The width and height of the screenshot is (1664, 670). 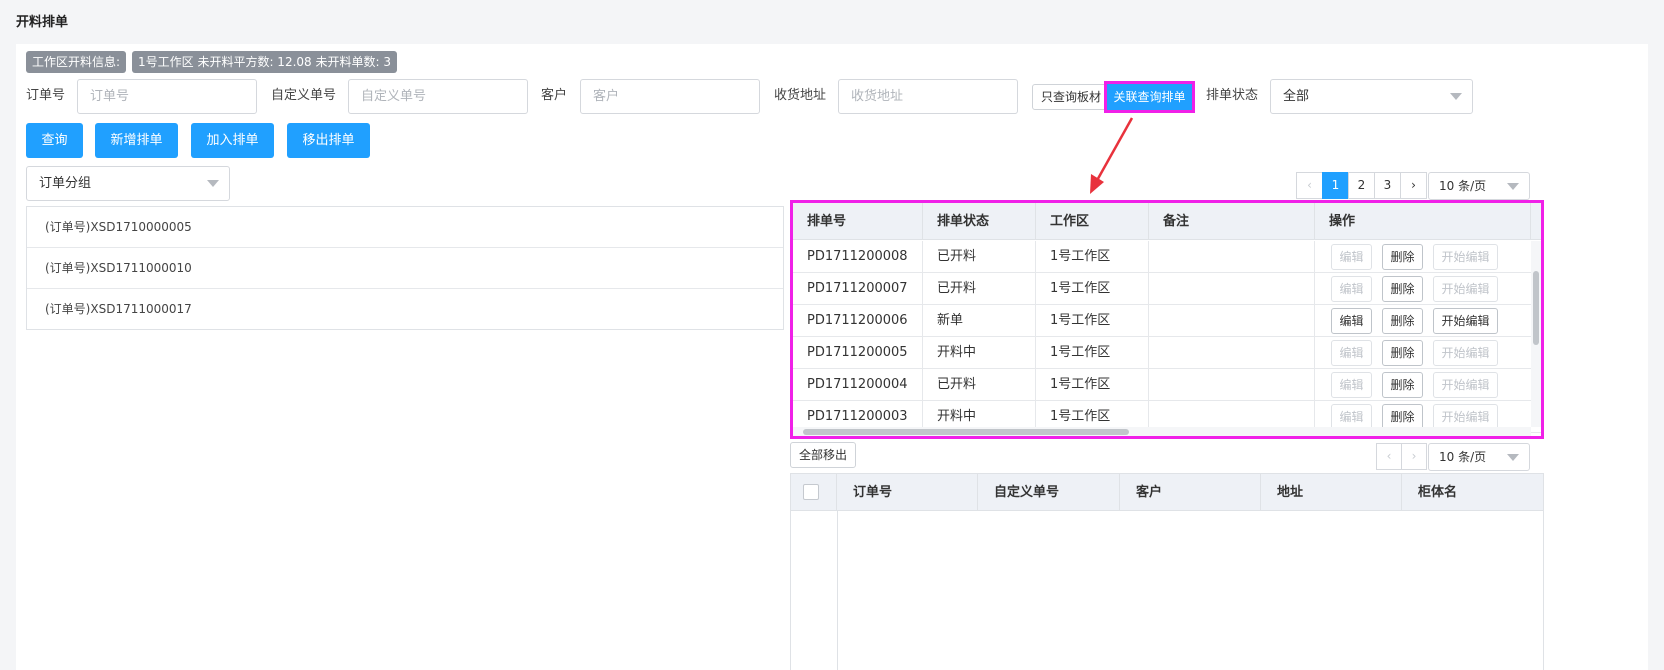 What do you see at coordinates (1232, 221) in the screenshot?
I see `column-header: 备注` at bounding box center [1232, 221].